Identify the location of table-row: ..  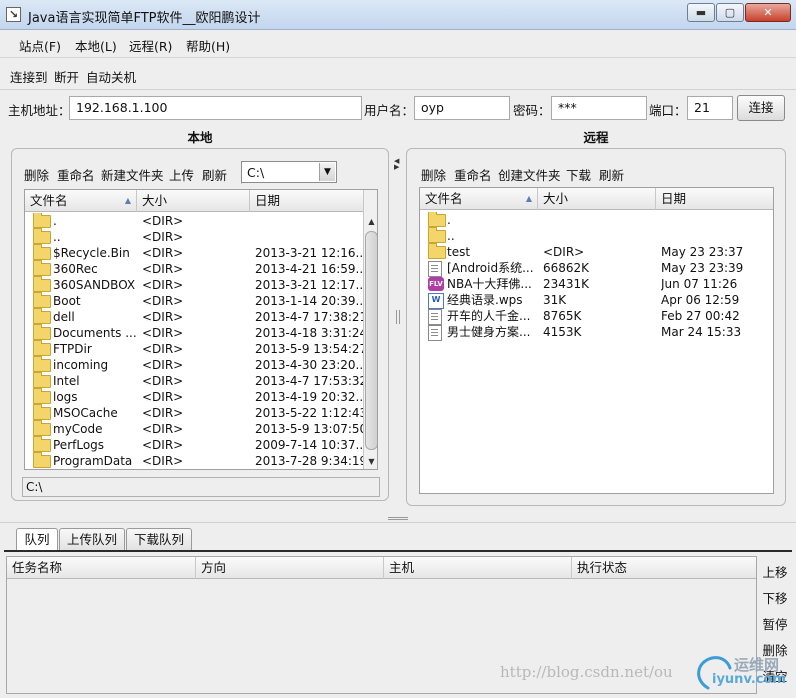
(596, 220).